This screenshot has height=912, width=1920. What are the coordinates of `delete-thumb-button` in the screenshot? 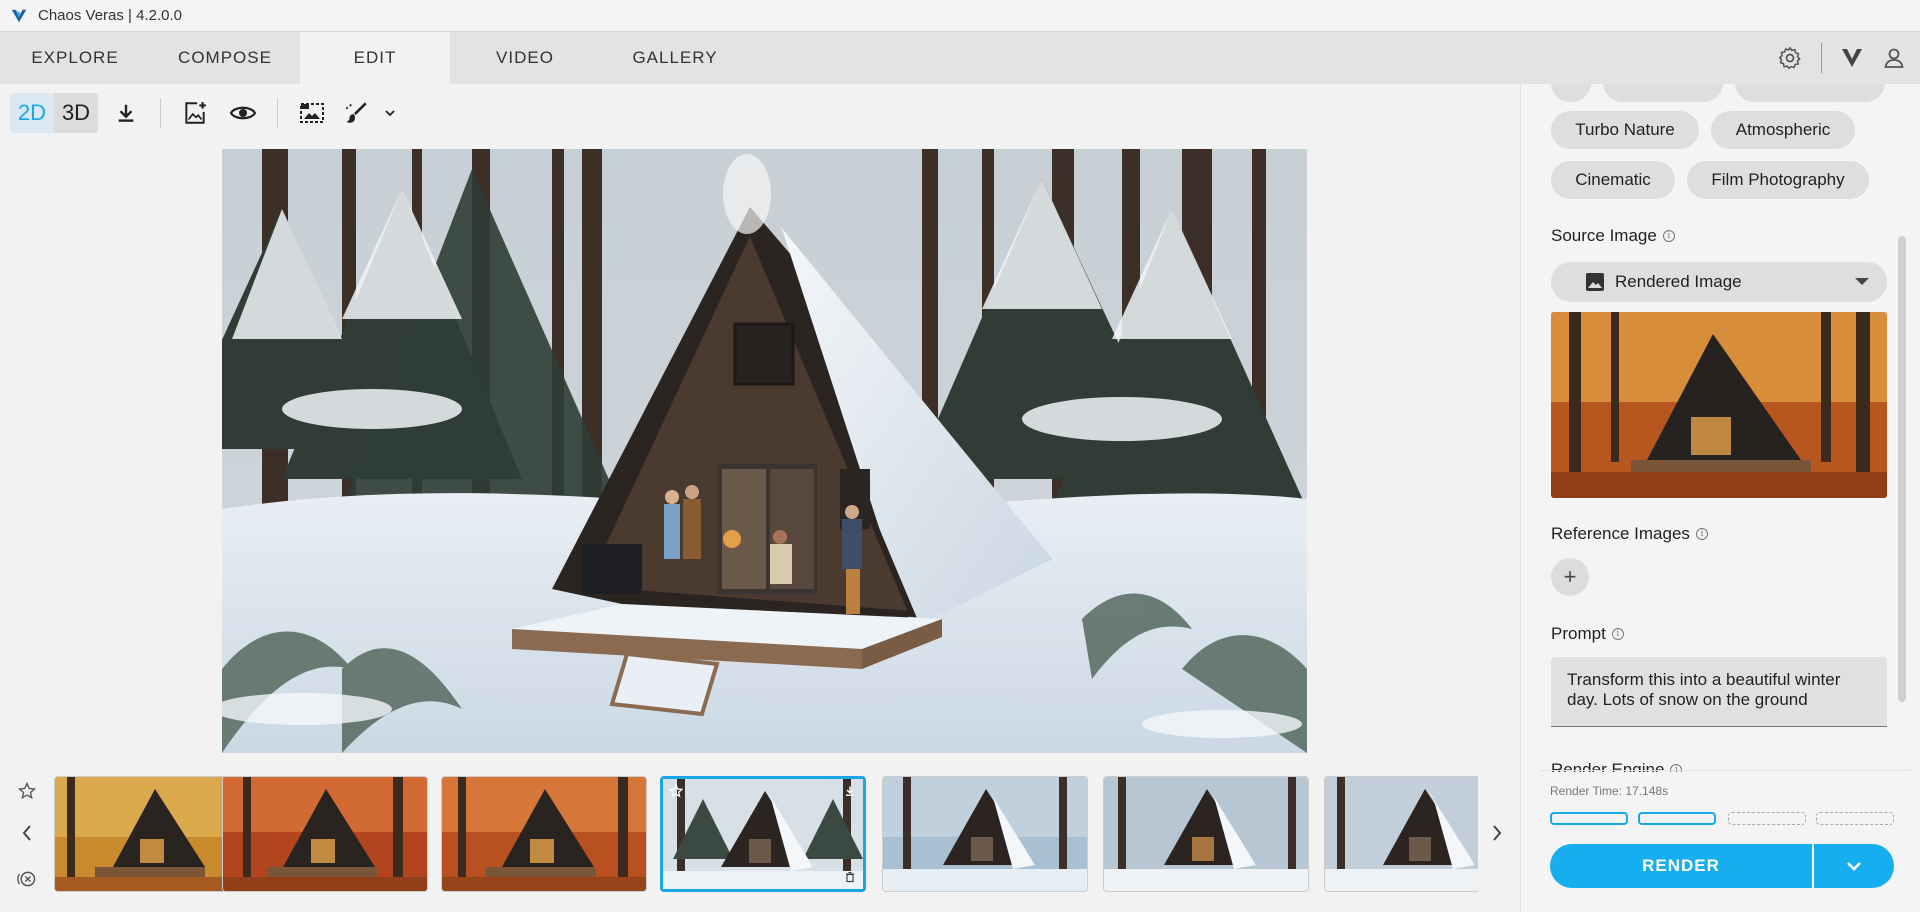 It's located at (850, 877).